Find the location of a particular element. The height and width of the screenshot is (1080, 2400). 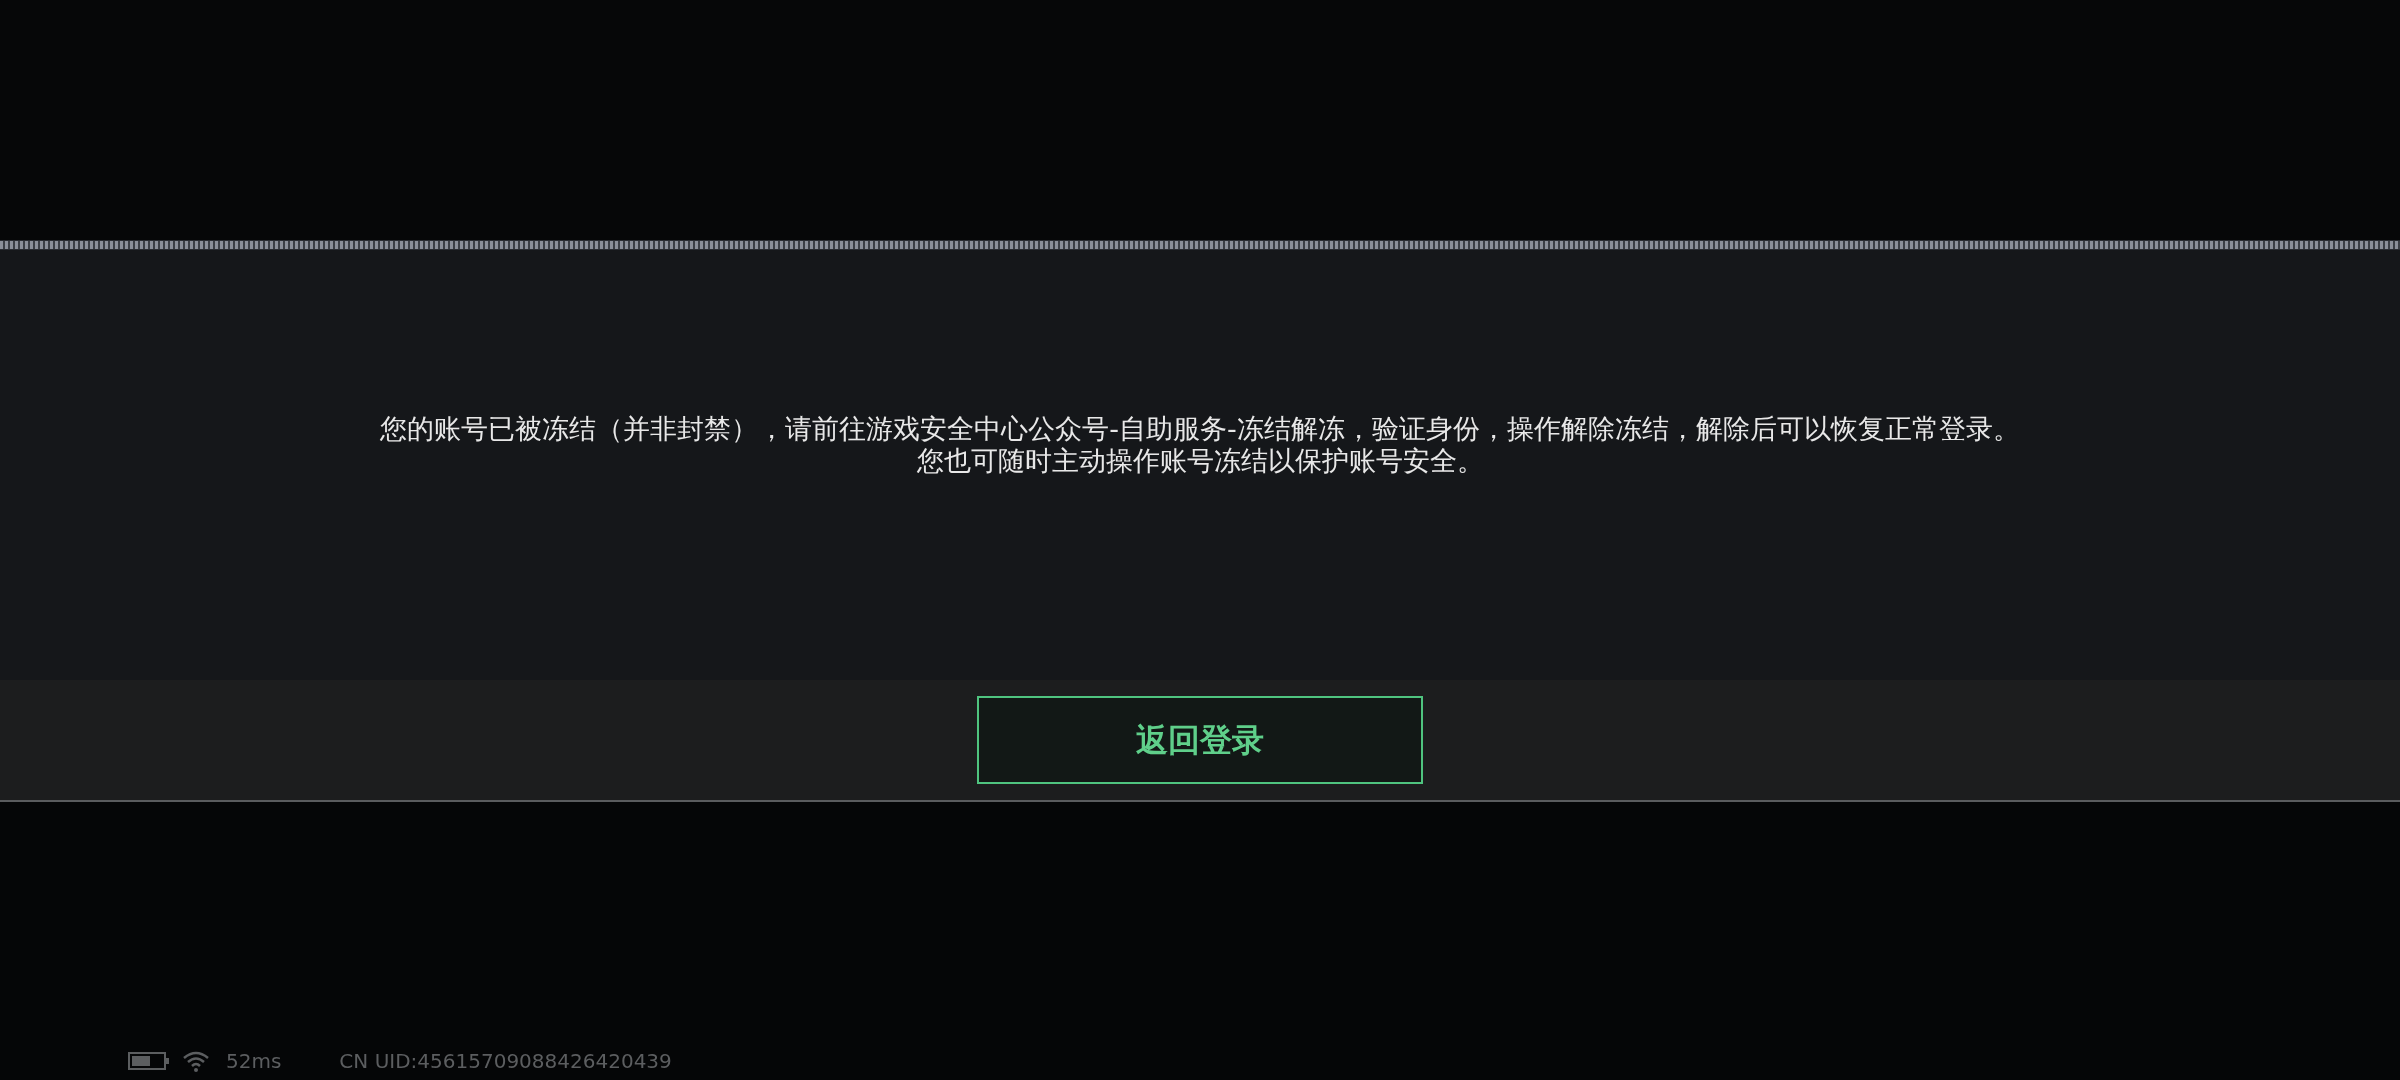

message-text: 您也可随时主动操作账号冻结以保护账号安全。 is located at coordinates (1200, 461).